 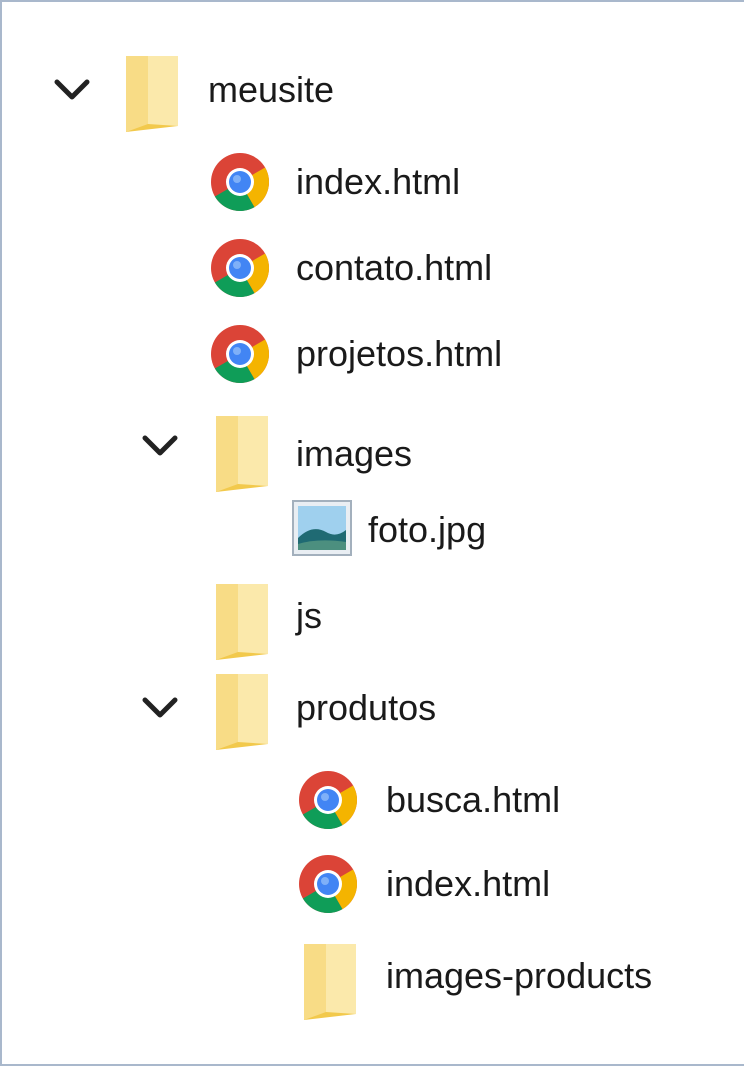 I want to click on tree-item-label: js, so click(x=309, y=615).